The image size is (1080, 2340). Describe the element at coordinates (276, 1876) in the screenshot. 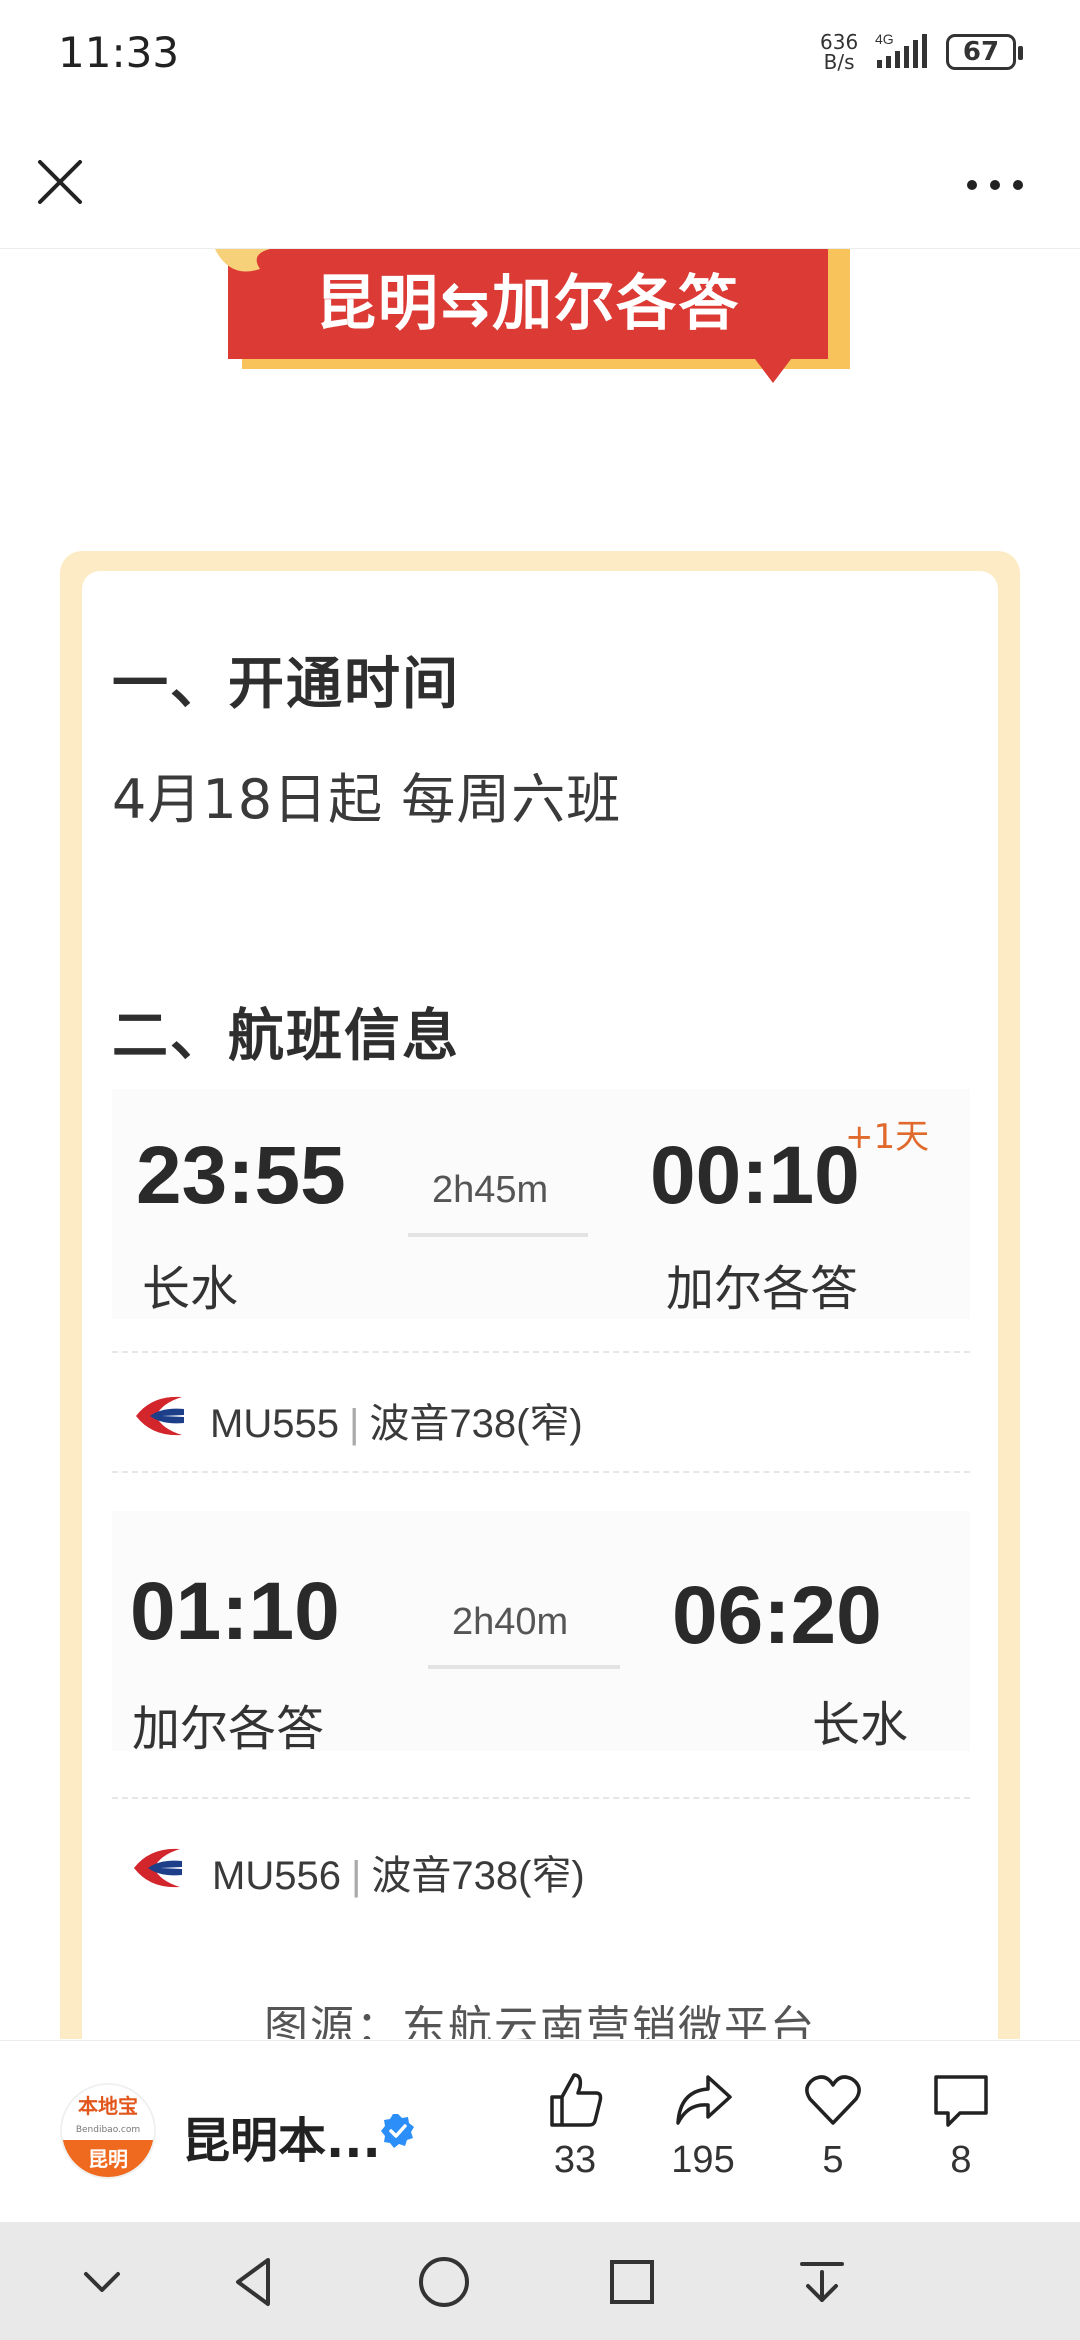

I see `flight-number: MU556` at that location.